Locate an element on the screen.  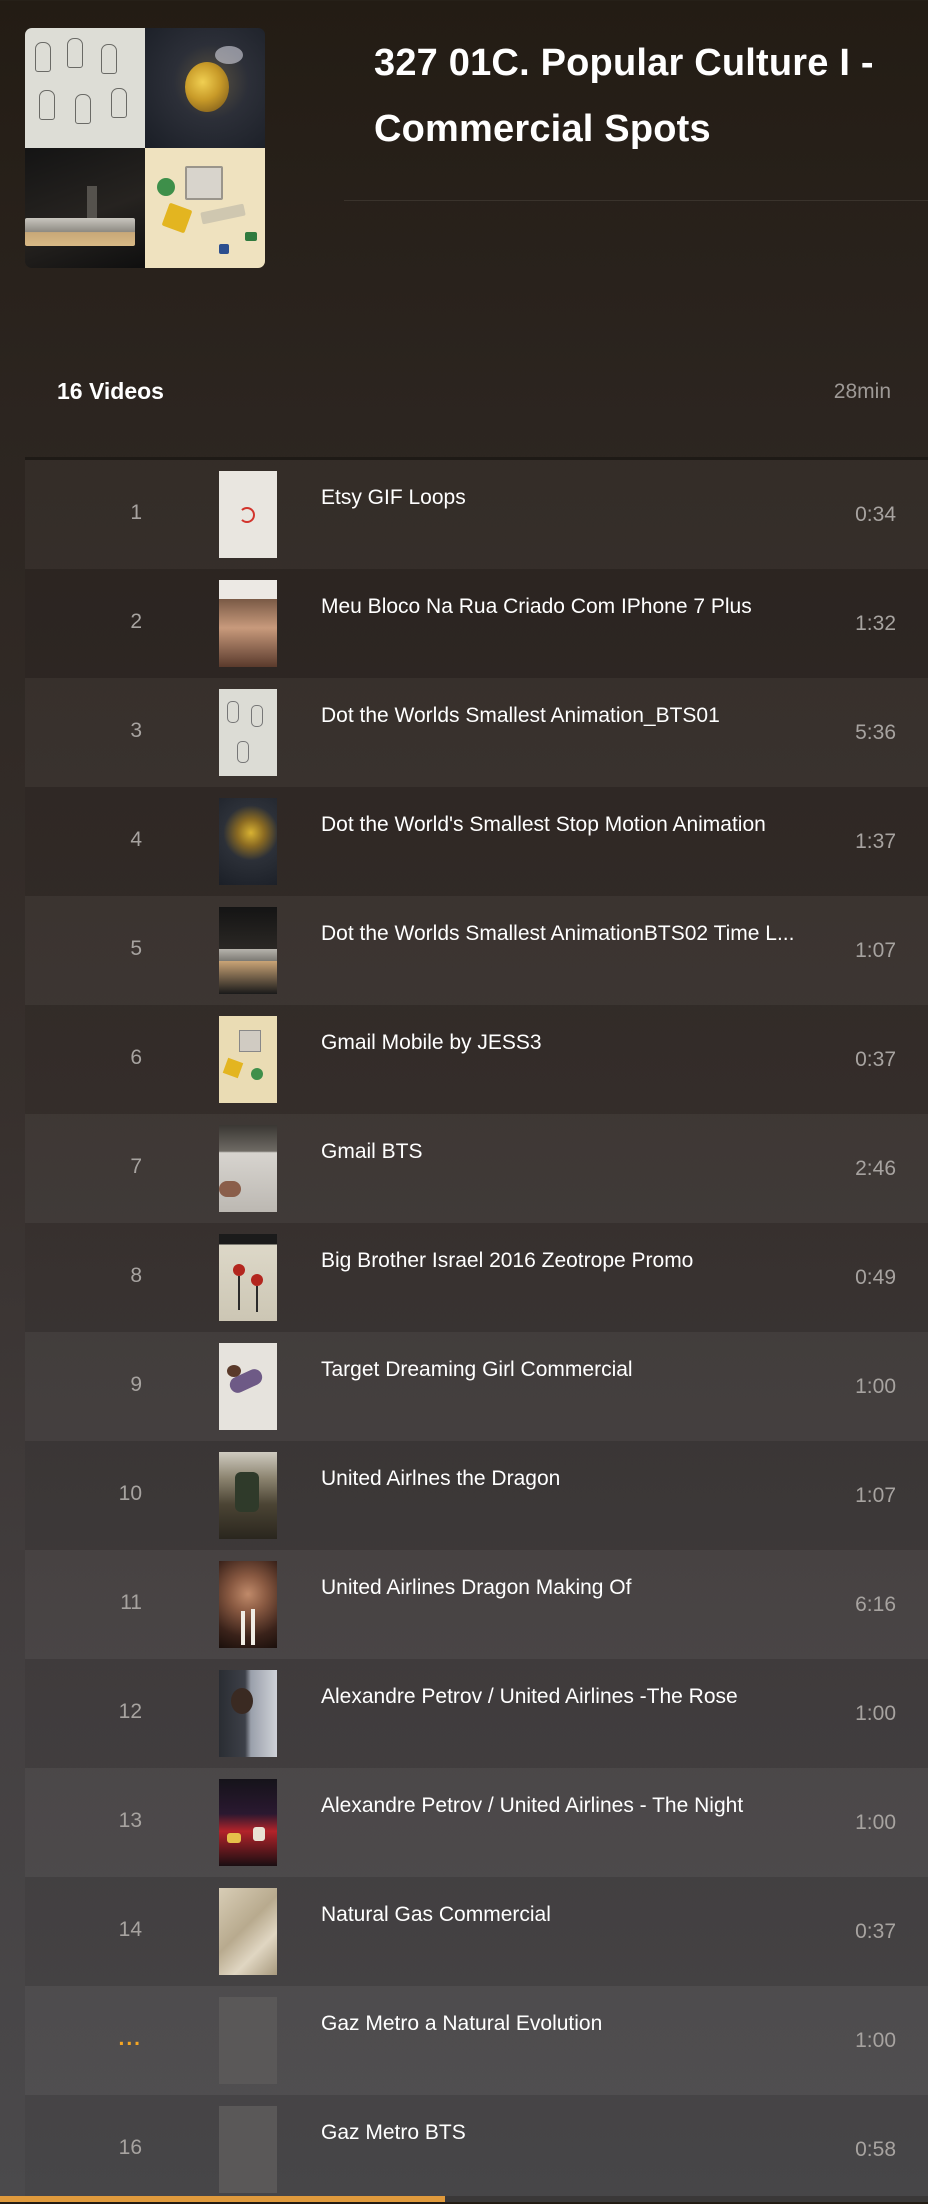
video-row: 1 Etsy GIF Loops 0:34 is located at coordinates (476, 514).